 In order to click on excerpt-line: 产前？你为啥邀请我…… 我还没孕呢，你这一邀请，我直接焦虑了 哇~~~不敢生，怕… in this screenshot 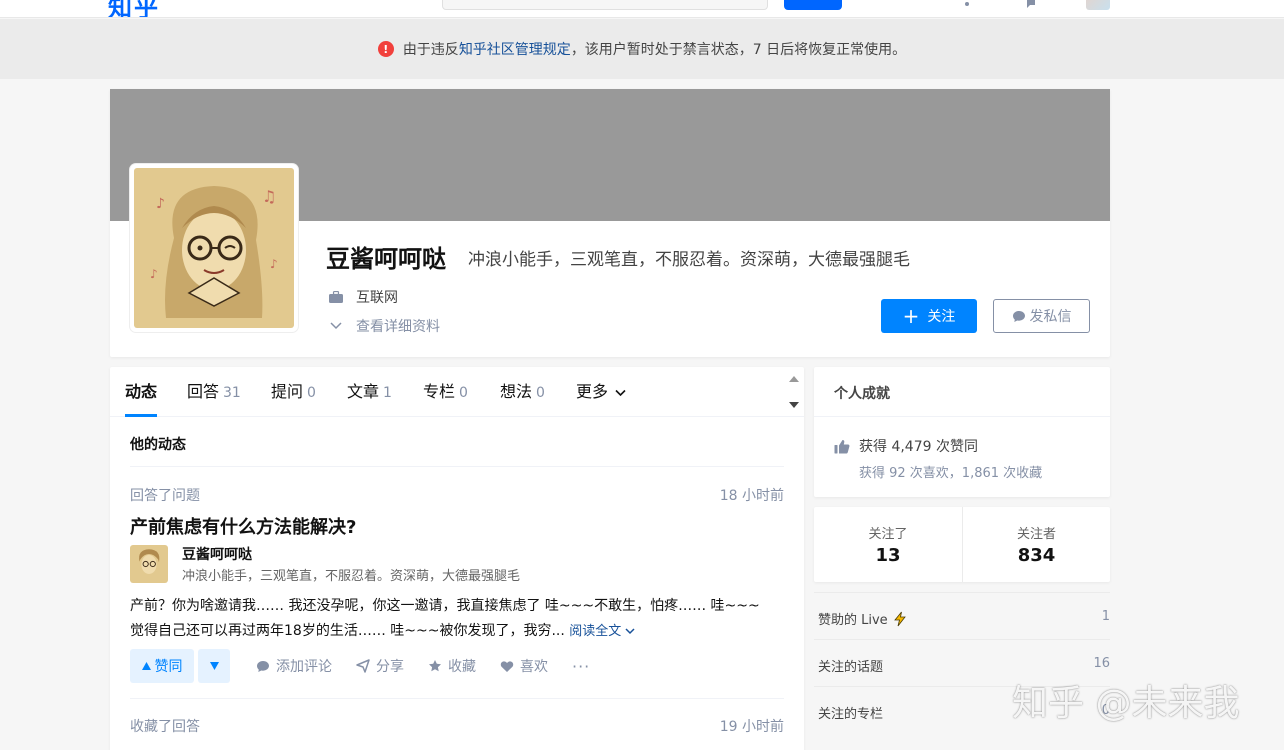, I will do `click(445, 606)`.